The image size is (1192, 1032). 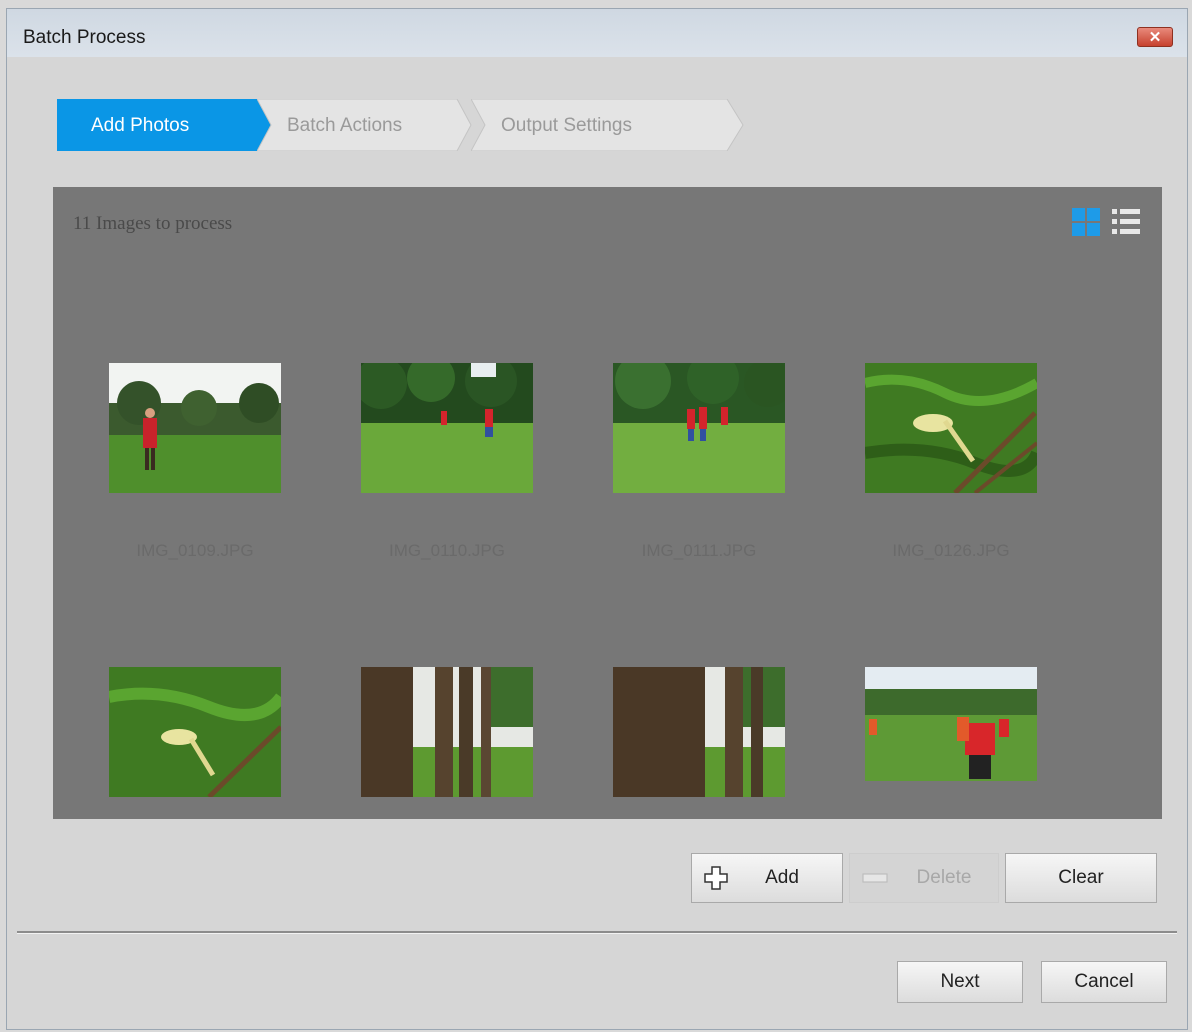 I want to click on next-button-label: Next, so click(x=960, y=981).